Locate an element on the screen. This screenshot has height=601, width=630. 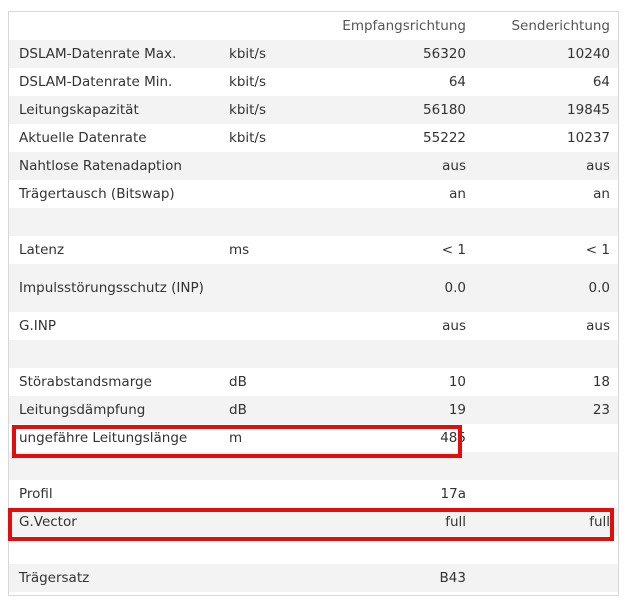
row-dslam-datenrate-max: DSLAM-Datenrate Max. kbit/s 56320 10240 is located at coordinates (313, 54).